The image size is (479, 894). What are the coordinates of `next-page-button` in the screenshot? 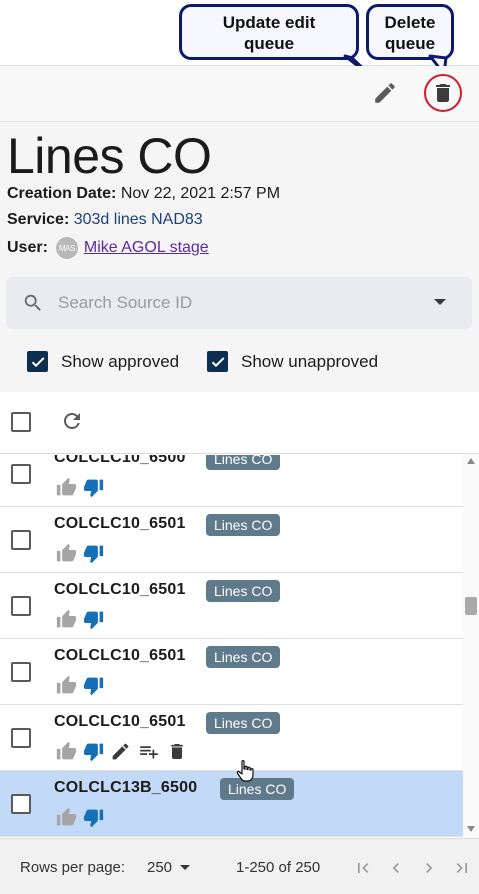 It's located at (429, 868).